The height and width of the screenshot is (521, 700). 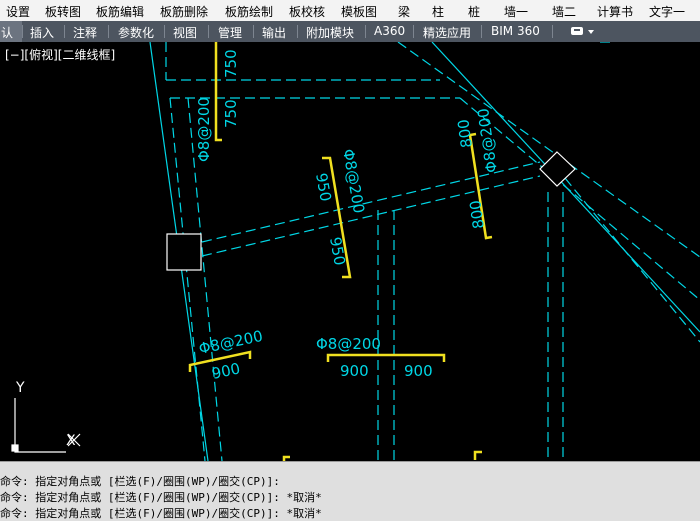 I want to click on column-diamond, so click(x=557, y=169).